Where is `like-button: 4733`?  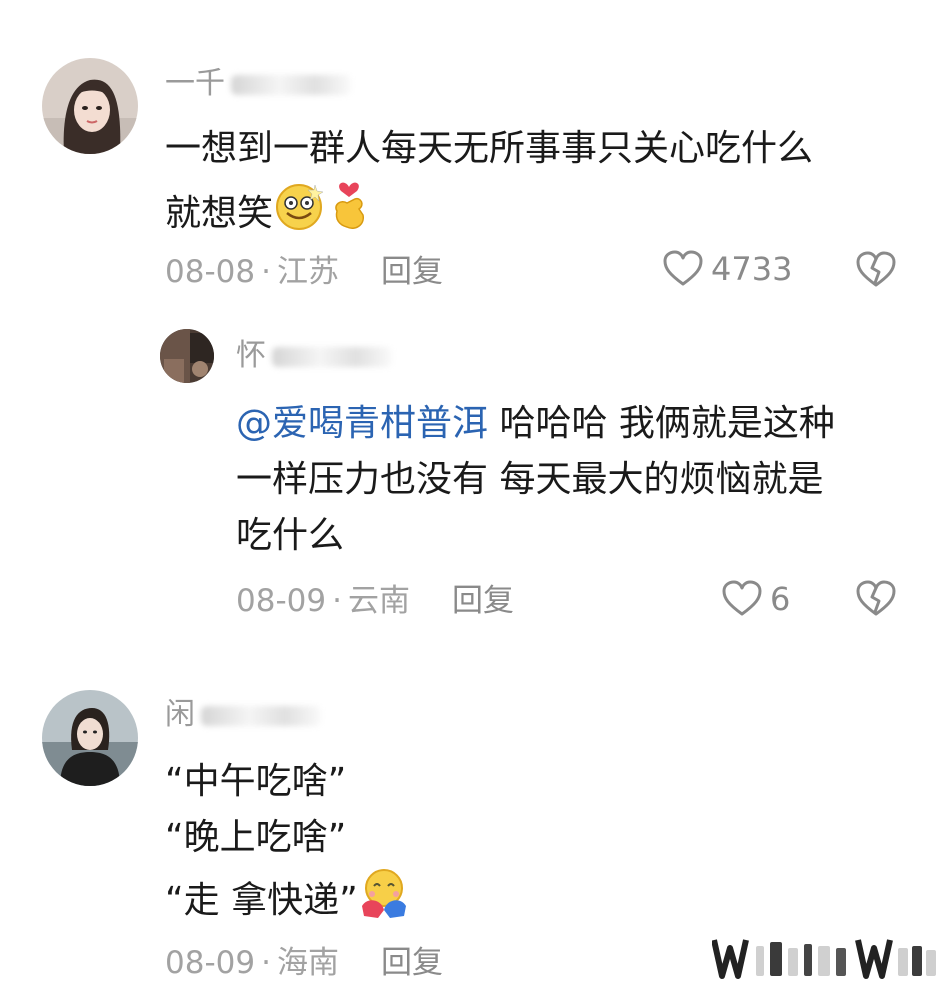
like-button: 4733 is located at coordinates (727, 269).